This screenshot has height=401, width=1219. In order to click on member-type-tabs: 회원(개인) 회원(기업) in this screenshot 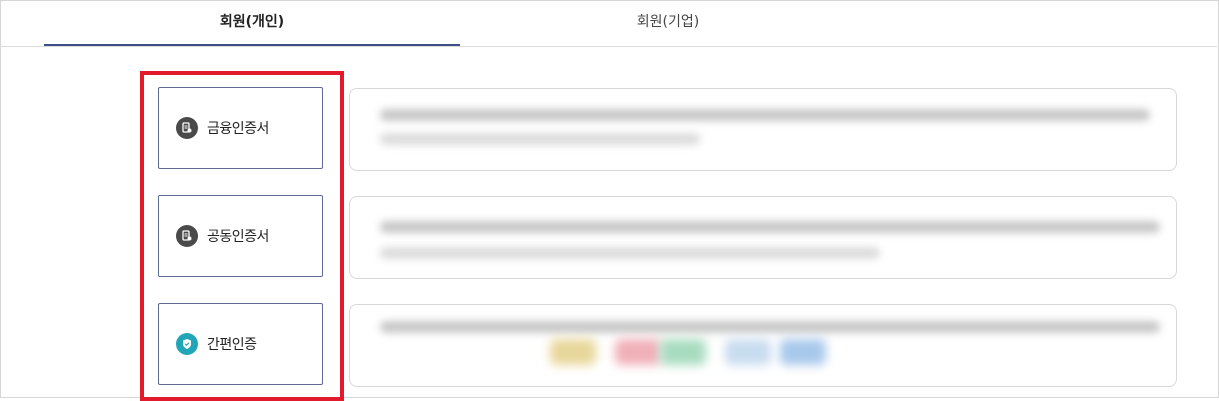, I will do `click(608, 23)`.